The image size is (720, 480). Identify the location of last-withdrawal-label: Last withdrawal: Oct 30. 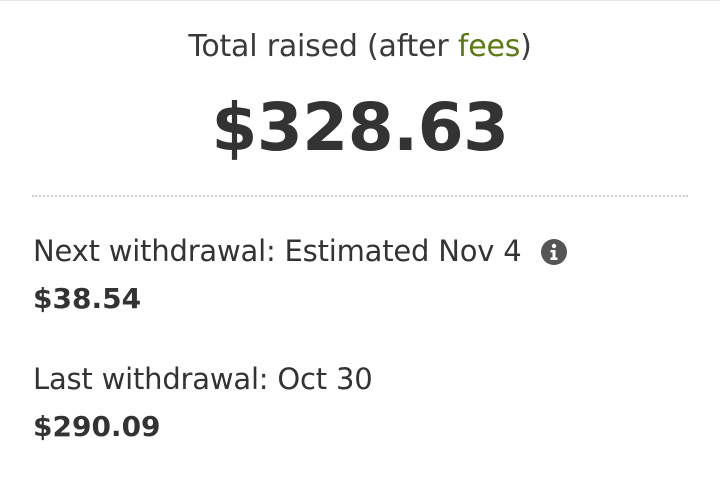
(203, 379).